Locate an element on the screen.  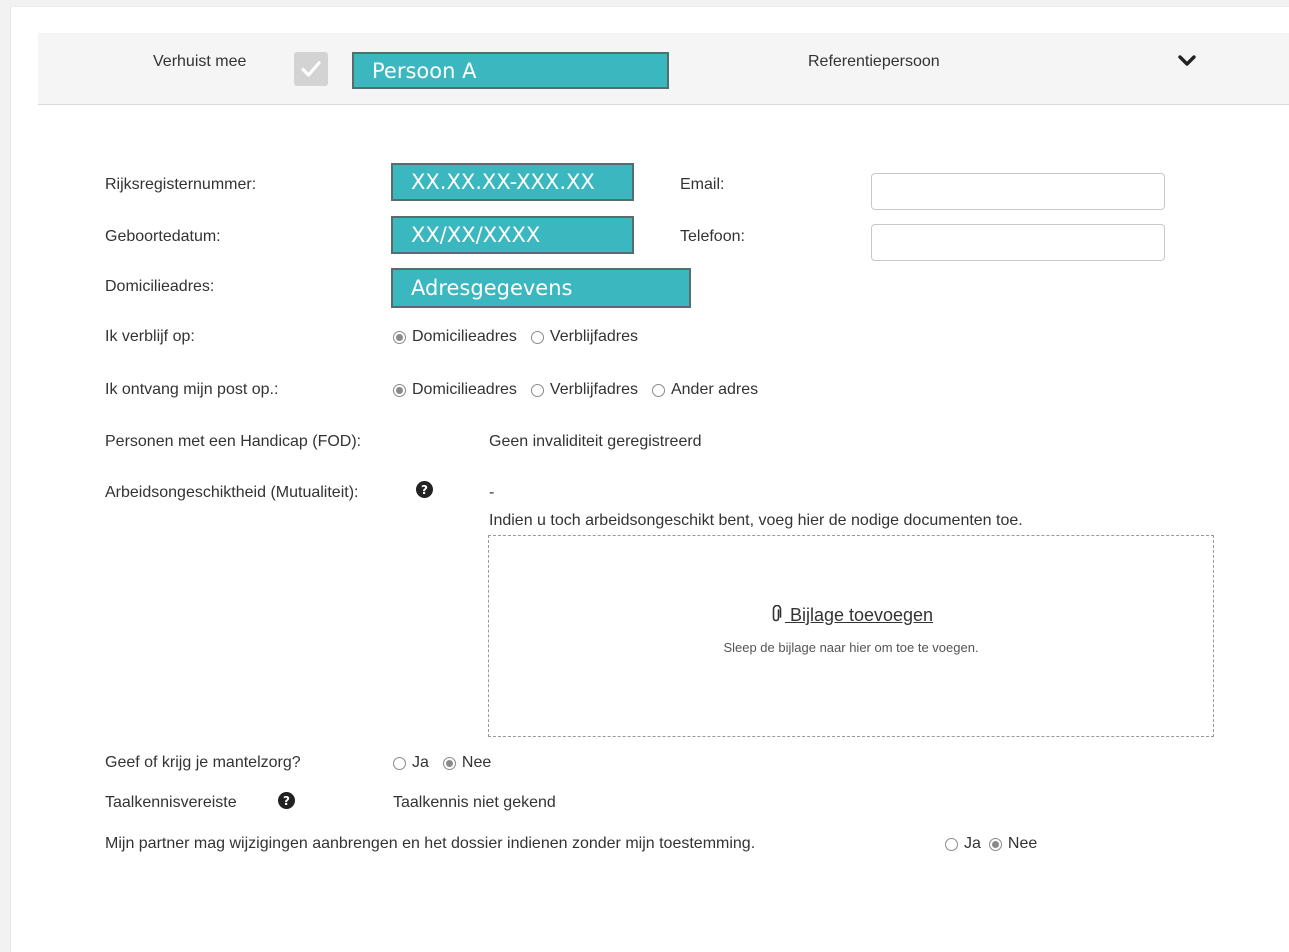
handicap-value: Geen invaliditeit geregistreerd is located at coordinates (595, 441).